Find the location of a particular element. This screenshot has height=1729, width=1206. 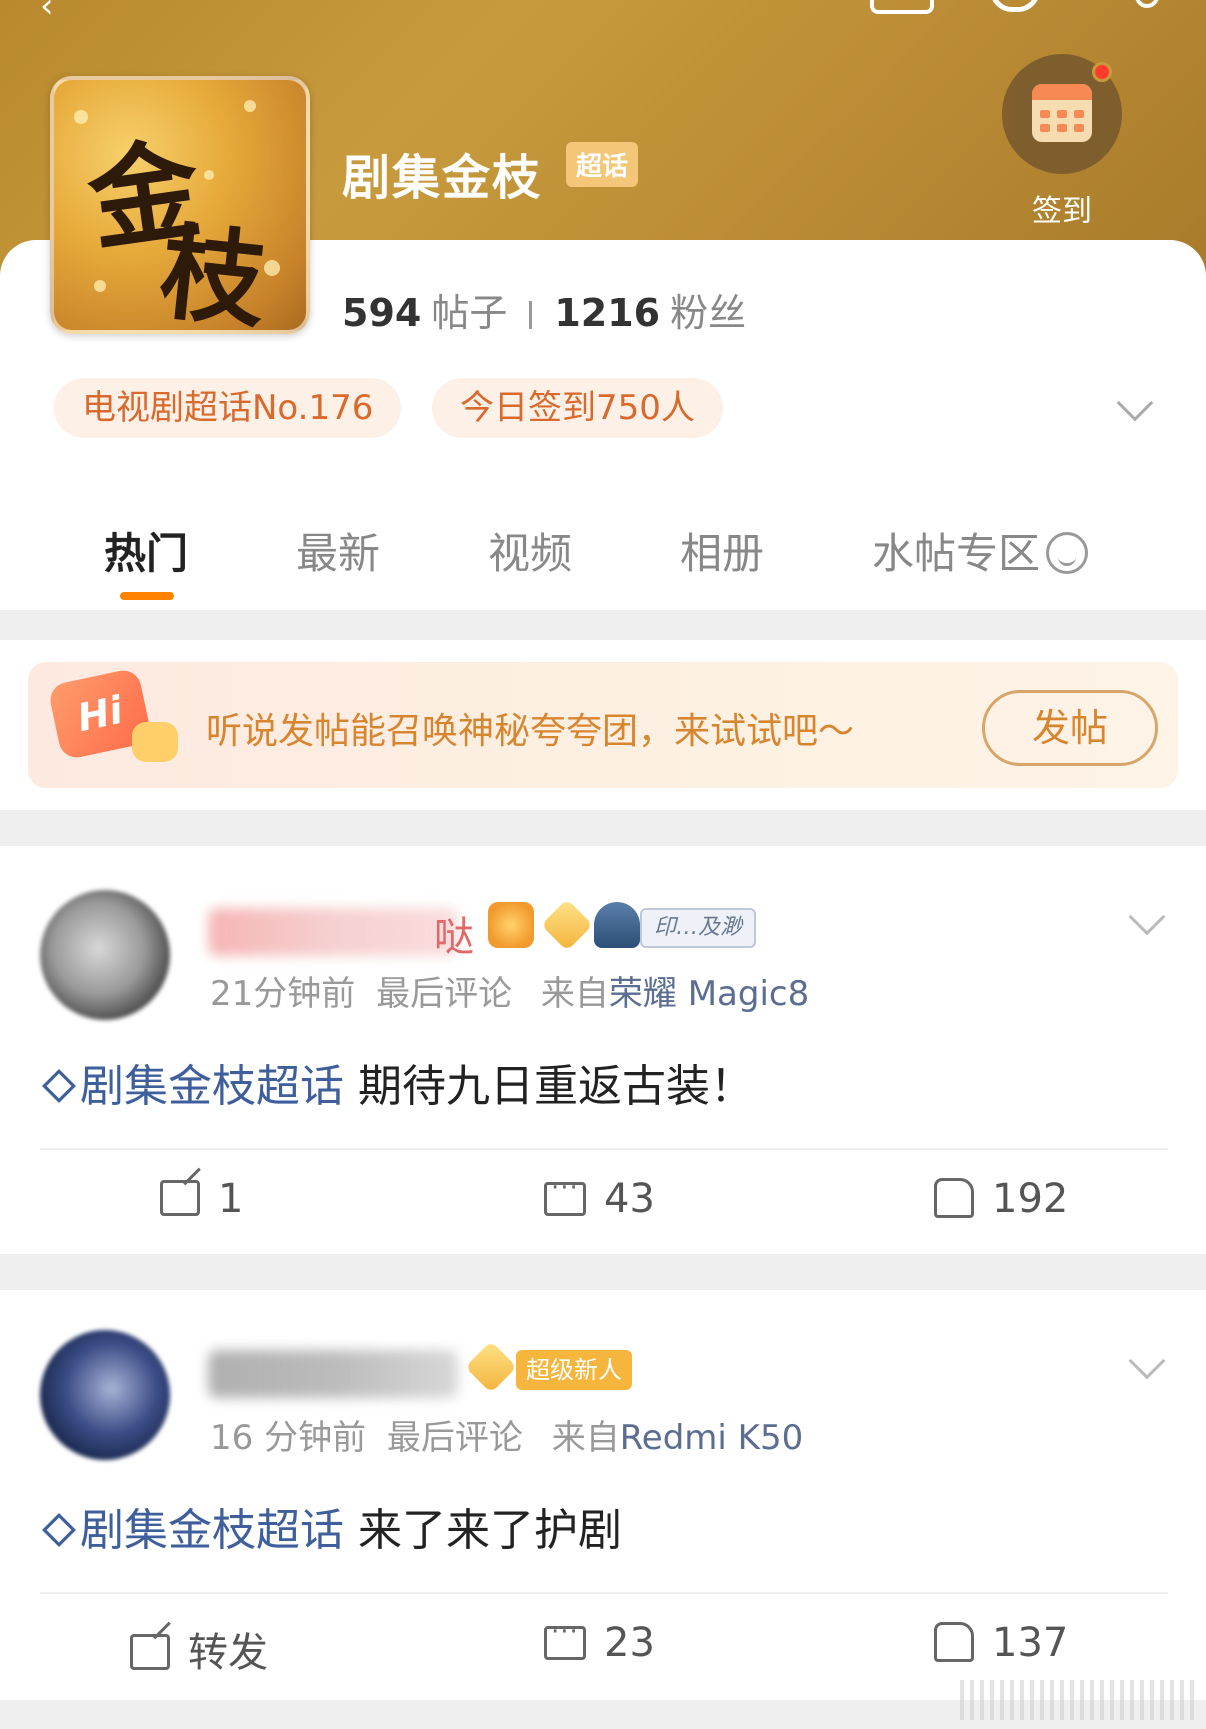

super-newbie-badge: 超级新人 is located at coordinates (574, 1370).